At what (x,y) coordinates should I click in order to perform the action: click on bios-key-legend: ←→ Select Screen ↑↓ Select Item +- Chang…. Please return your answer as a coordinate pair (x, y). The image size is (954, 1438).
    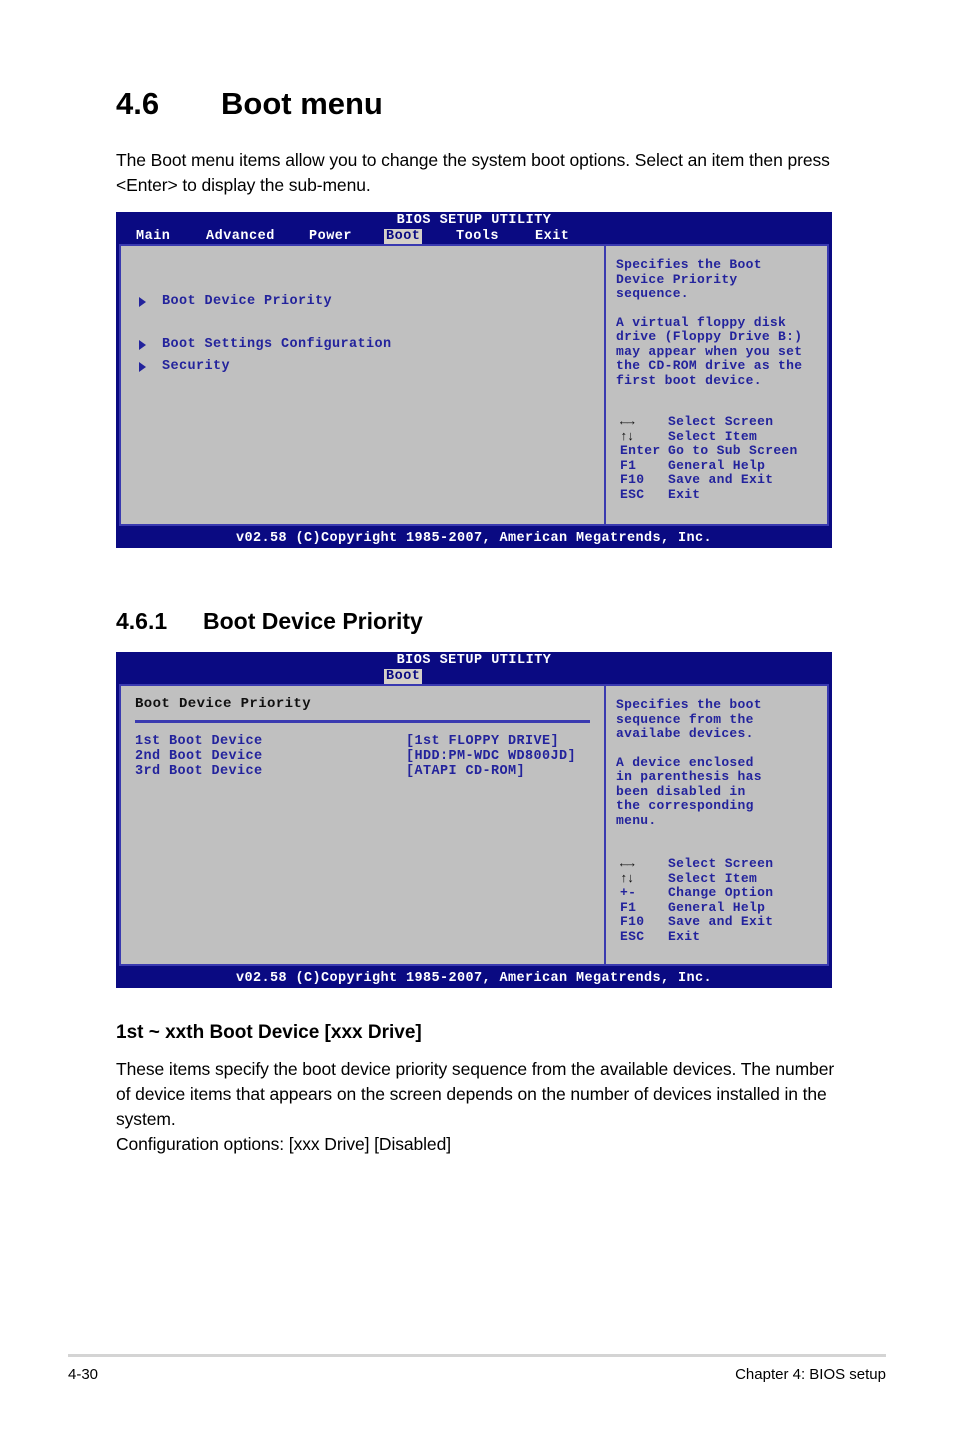
    Looking at the image, I should click on (697, 900).